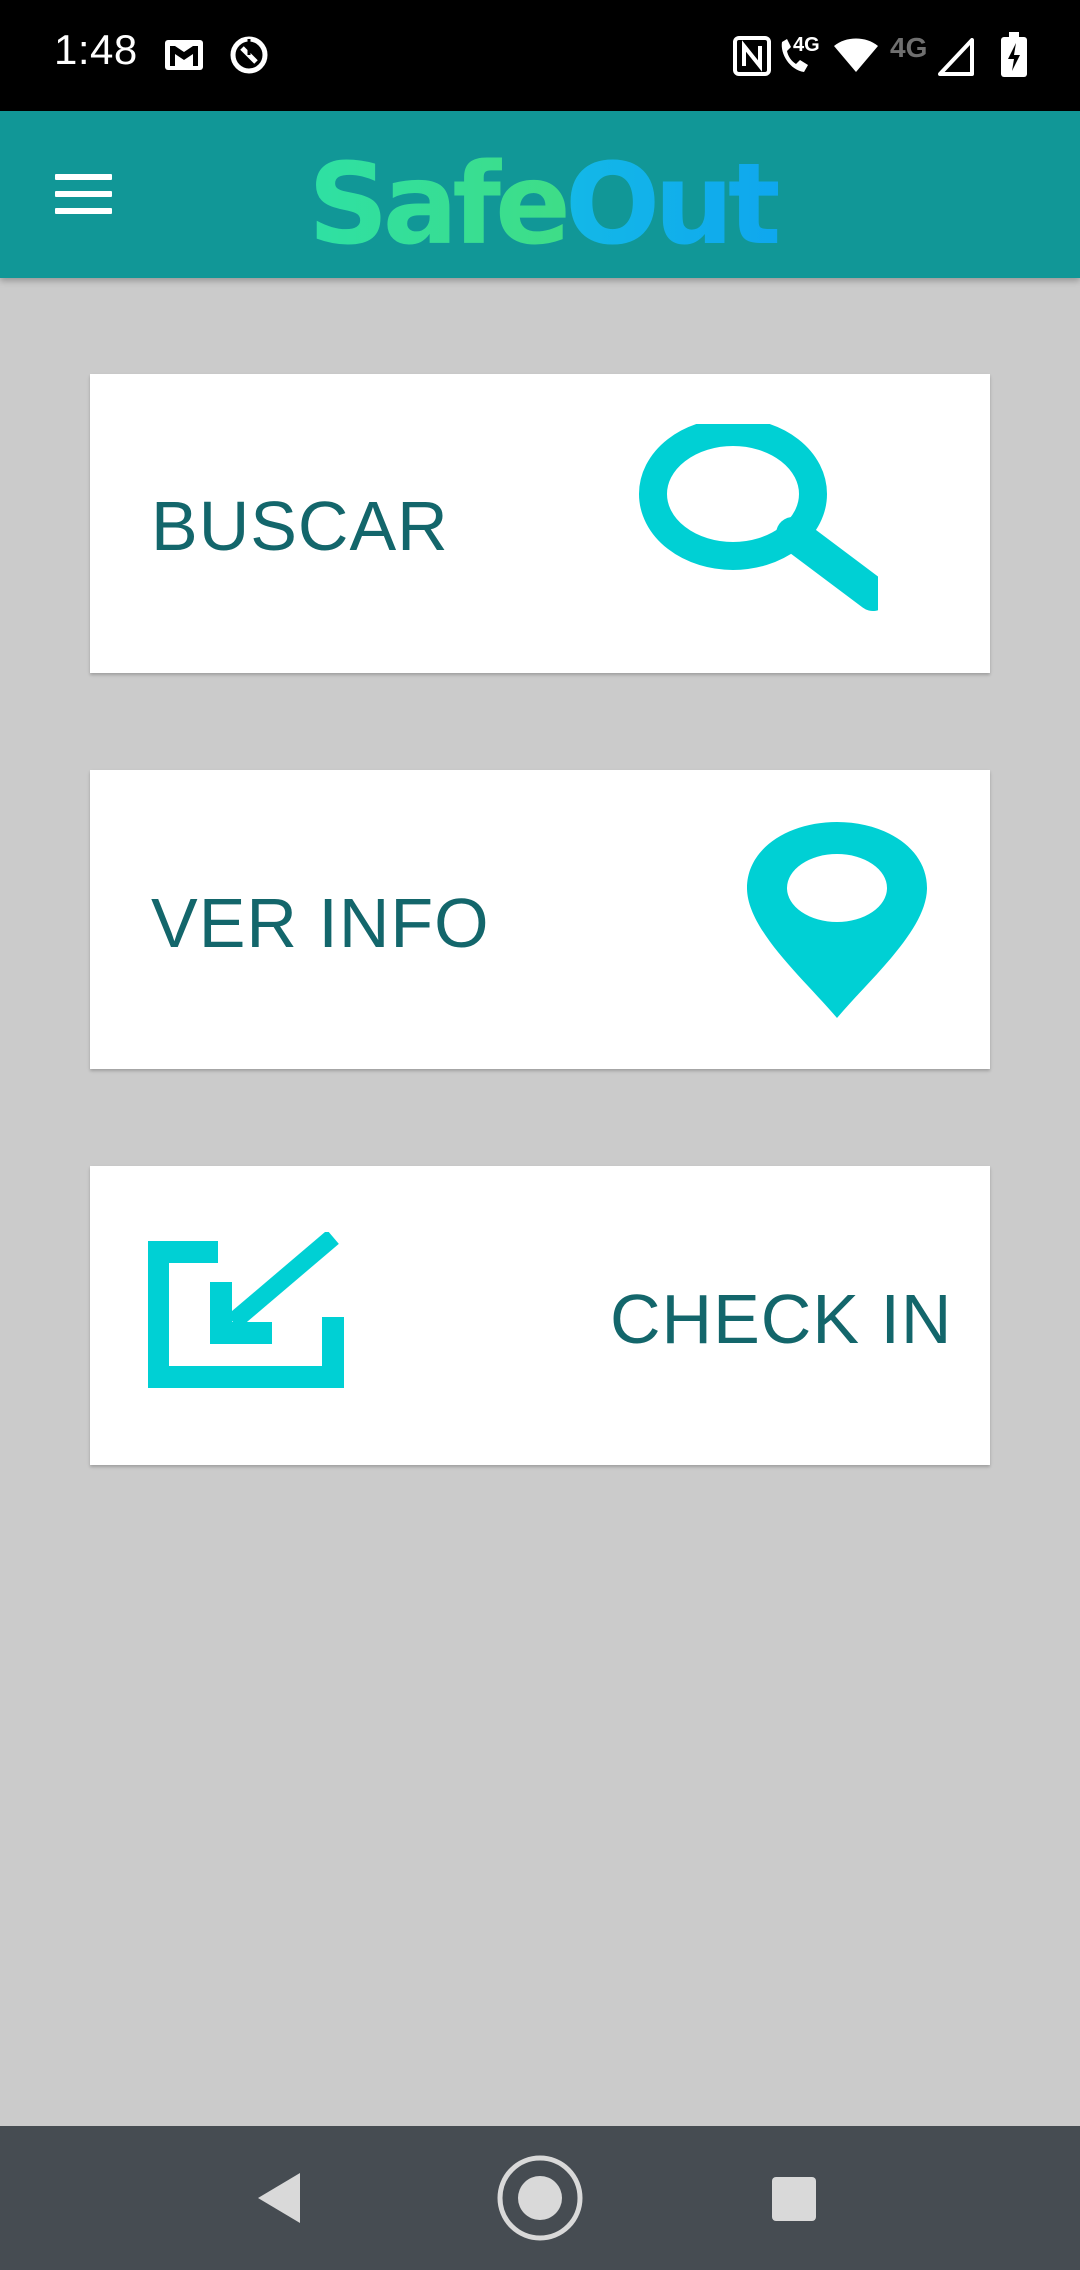 This screenshot has width=1080, height=2270. What do you see at coordinates (540, 523) in the screenshot?
I see `buscar-card: BUSCAR` at bounding box center [540, 523].